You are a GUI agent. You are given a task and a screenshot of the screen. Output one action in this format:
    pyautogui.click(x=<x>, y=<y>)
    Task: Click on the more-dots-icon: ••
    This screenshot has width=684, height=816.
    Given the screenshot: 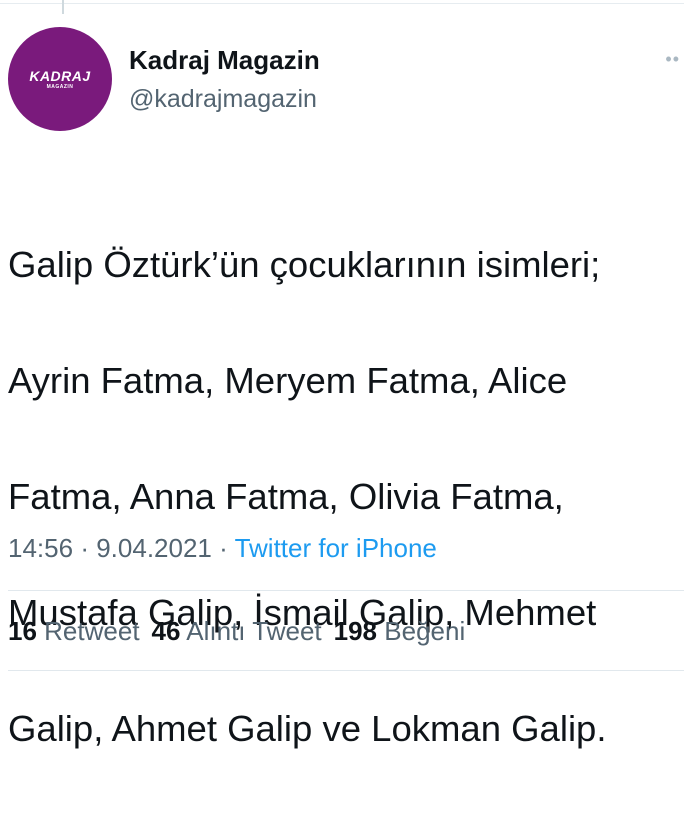 What is the action you would take?
    pyautogui.click(x=672, y=59)
    